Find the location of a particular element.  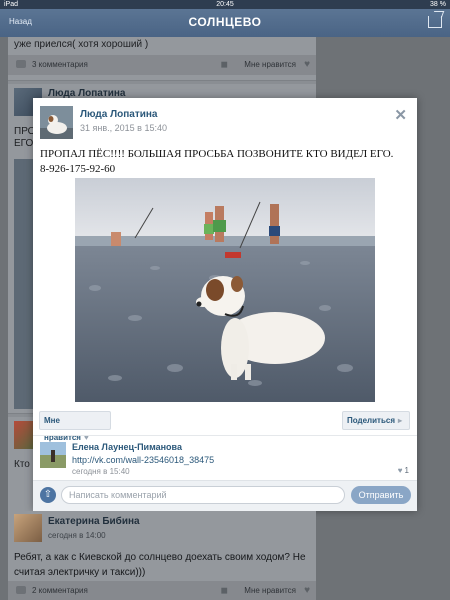

post-actions: 3 комментария ◼ Мне нравится ♥ is located at coordinates (162, 65).